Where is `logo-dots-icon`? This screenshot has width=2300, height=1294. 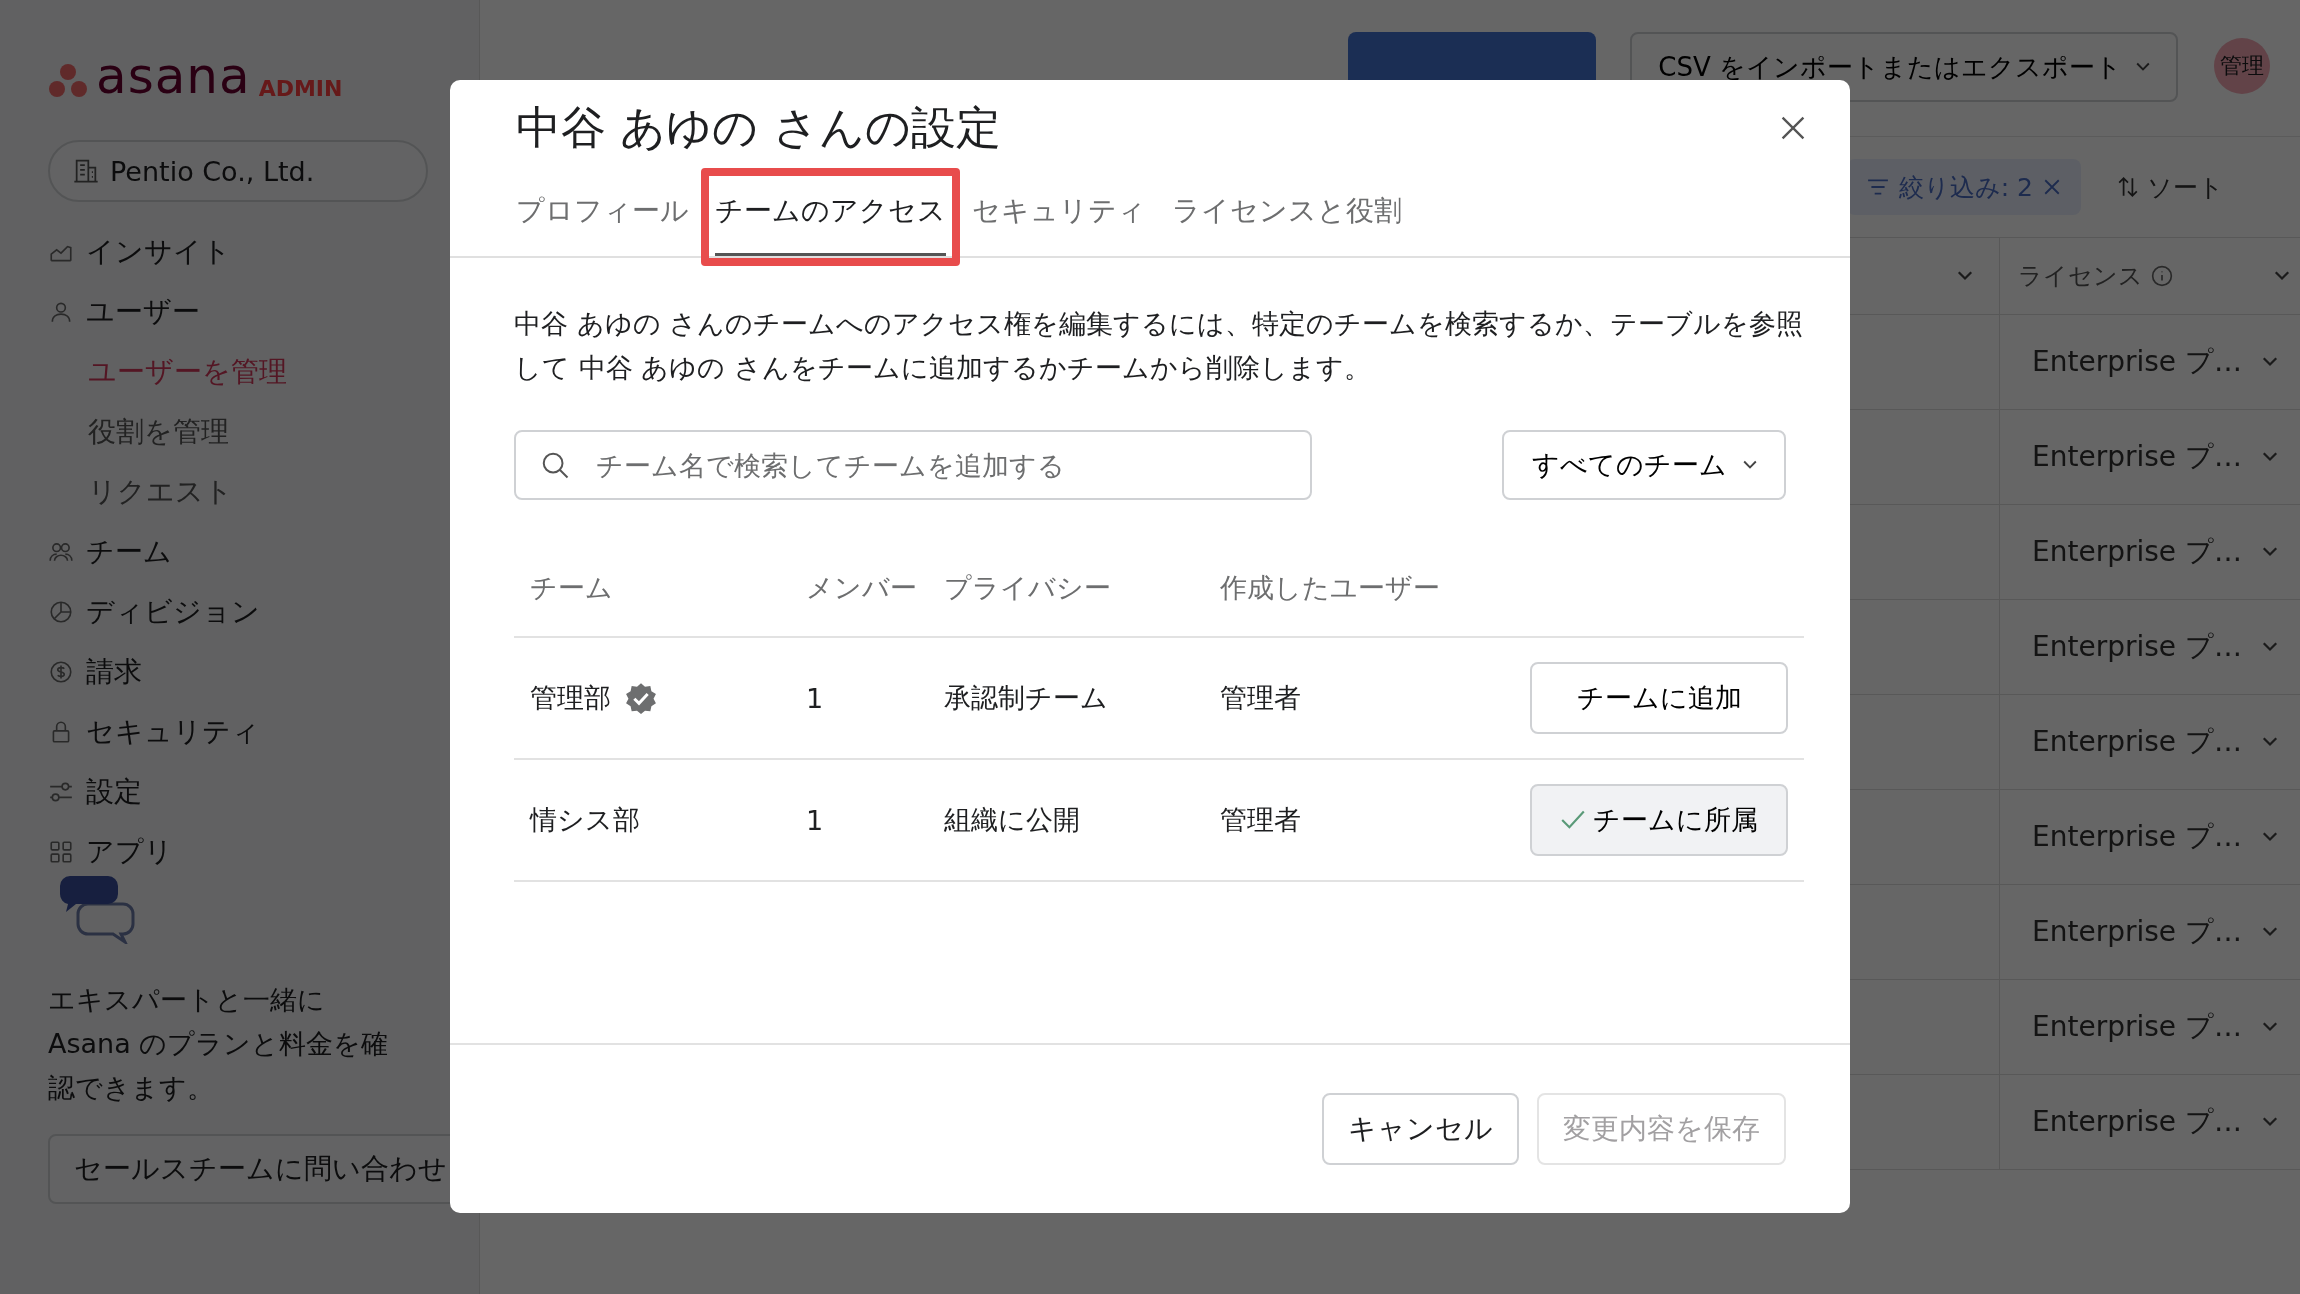
logo-dots-icon is located at coordinates (68, 81).